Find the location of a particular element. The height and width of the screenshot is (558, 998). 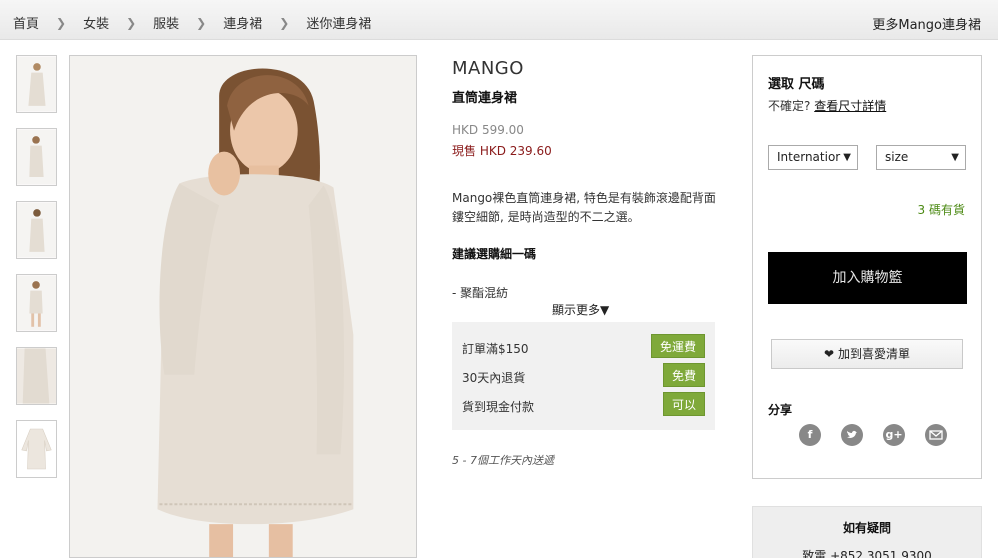

facebook-icon: f is located at coordinates (810, 435).